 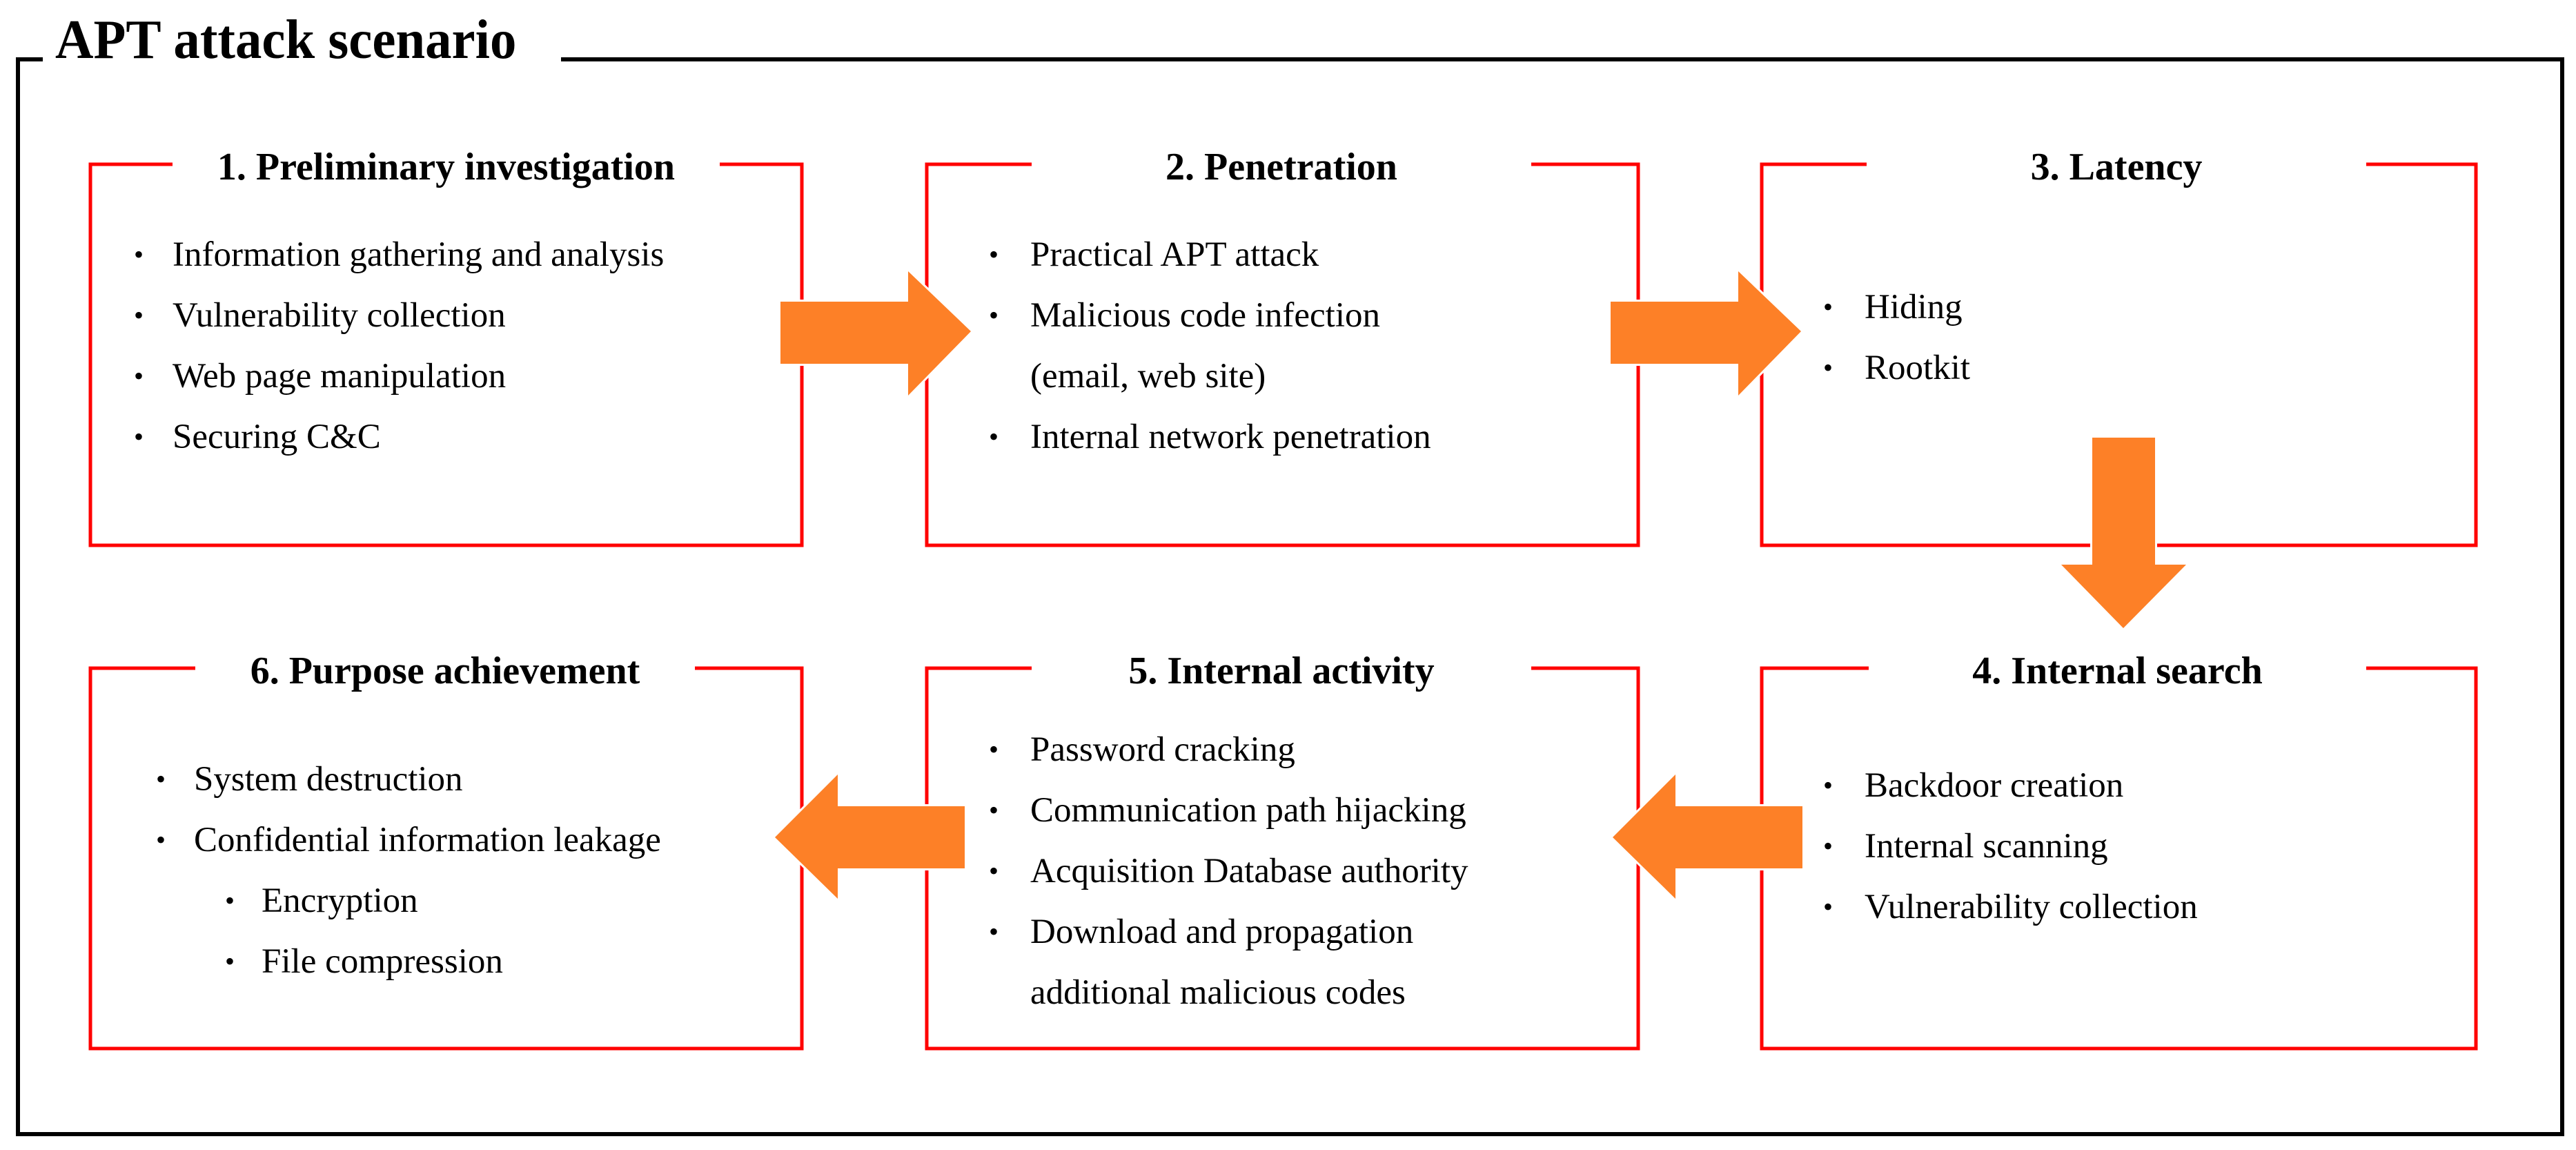 What do you see at coordinates (340, 900) in the screenshot?
I see `list-item-text: Encryption` at bounding box center [340, 900].